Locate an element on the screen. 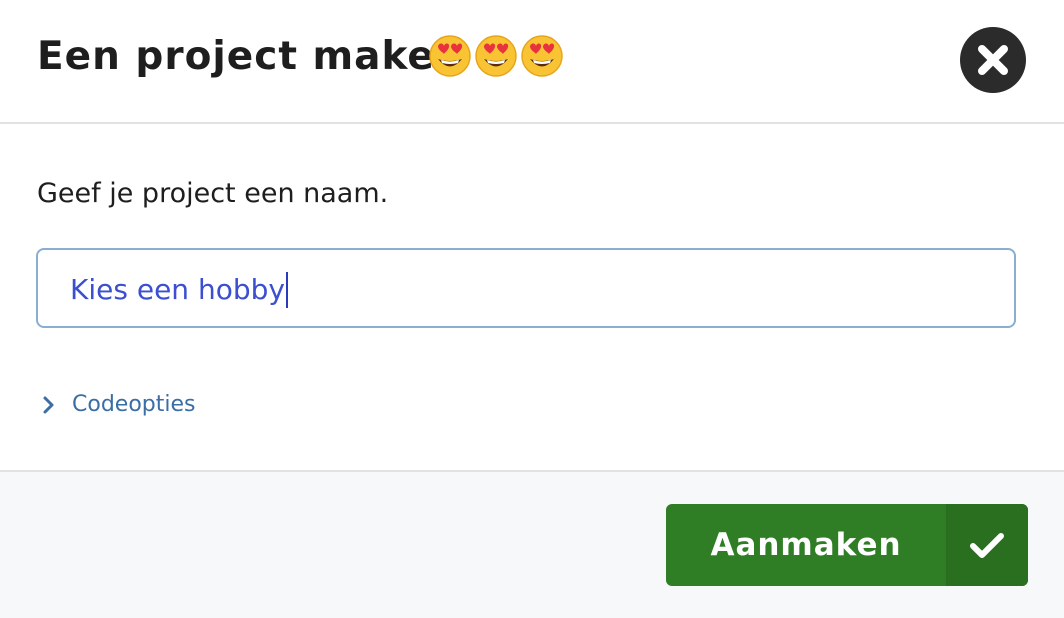 This screenshot has width=1064, height=618. checkmark-icon is located at coordinates (987, 545).